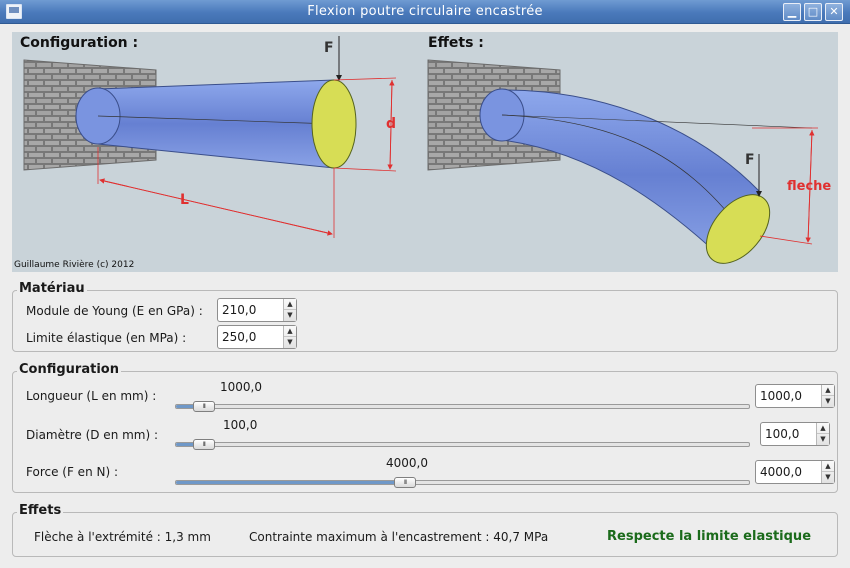 This screenshot has height=568, width=850. Describe the element at coordinates (405, 482) in the screenshot. I see `force-slider-handle: III` at that location.